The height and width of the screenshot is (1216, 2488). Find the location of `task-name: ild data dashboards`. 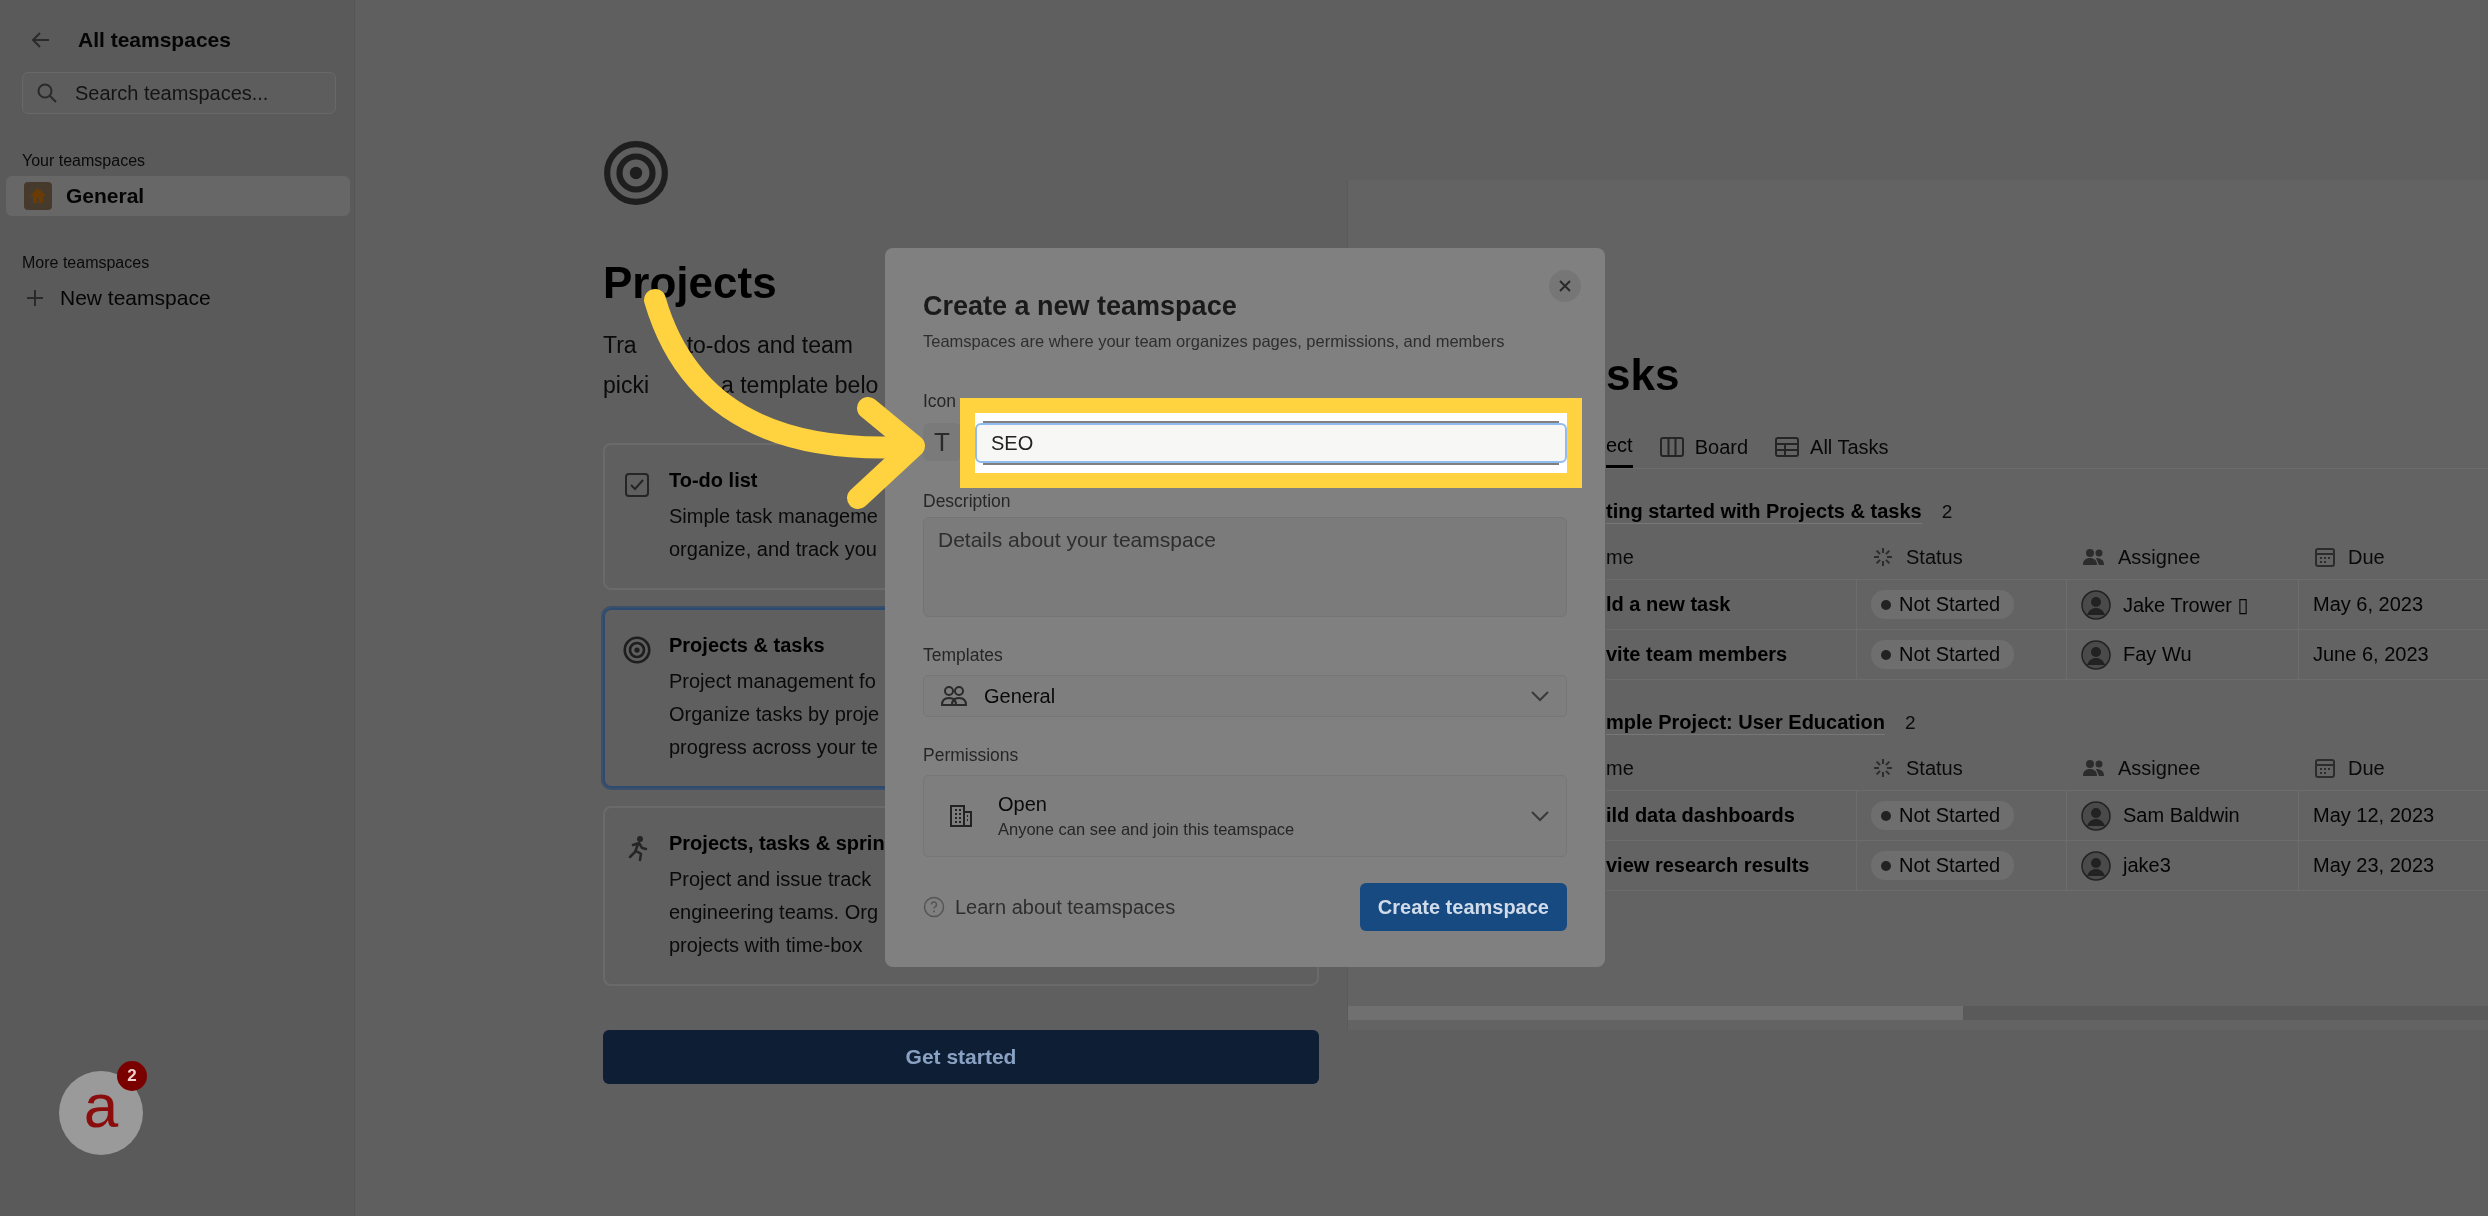

task-name: ild data dashboards is located at coordinates (1700, 815).